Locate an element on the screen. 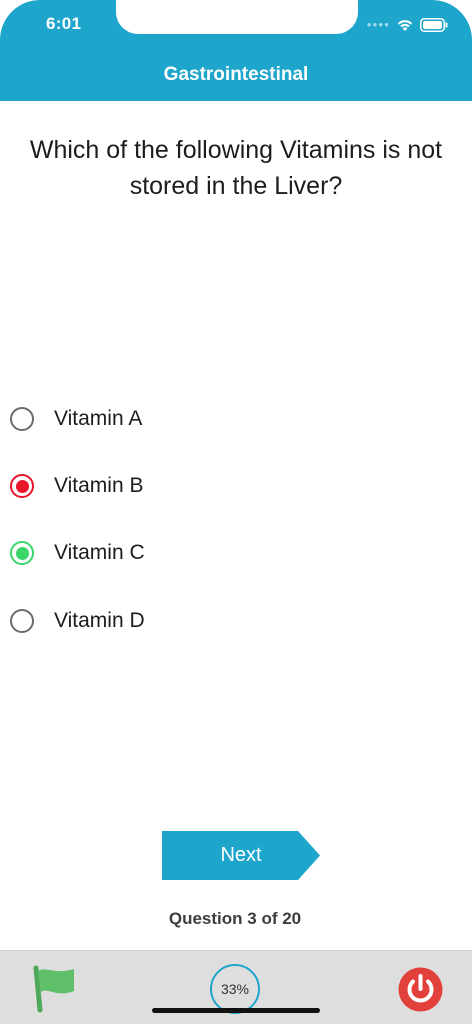 The height and width of the screenshot is (1024, 472). option-label: Vitamin C is located at coordinates (99, 552).